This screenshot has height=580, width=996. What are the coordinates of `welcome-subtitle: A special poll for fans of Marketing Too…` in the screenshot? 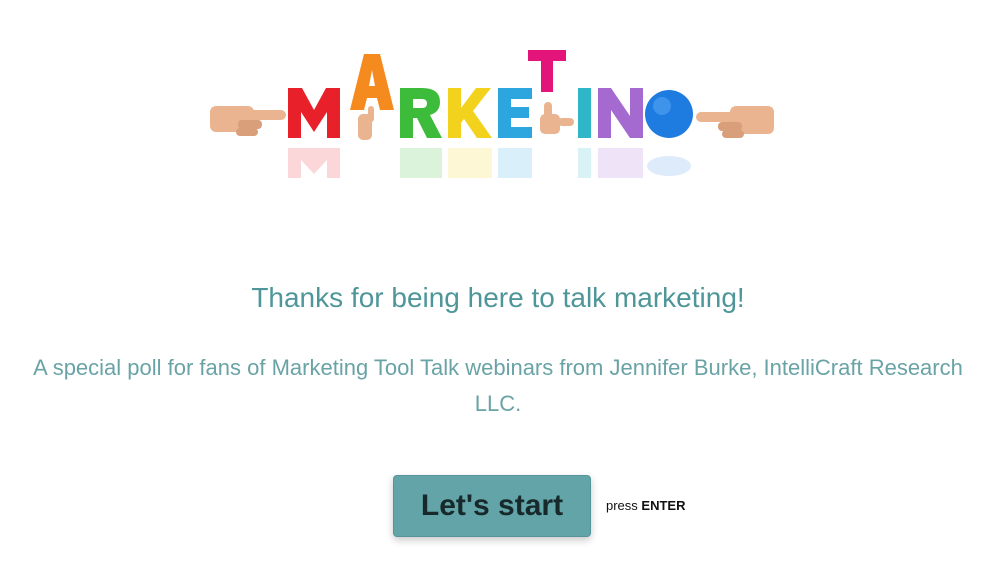 It's located at (498, 385).